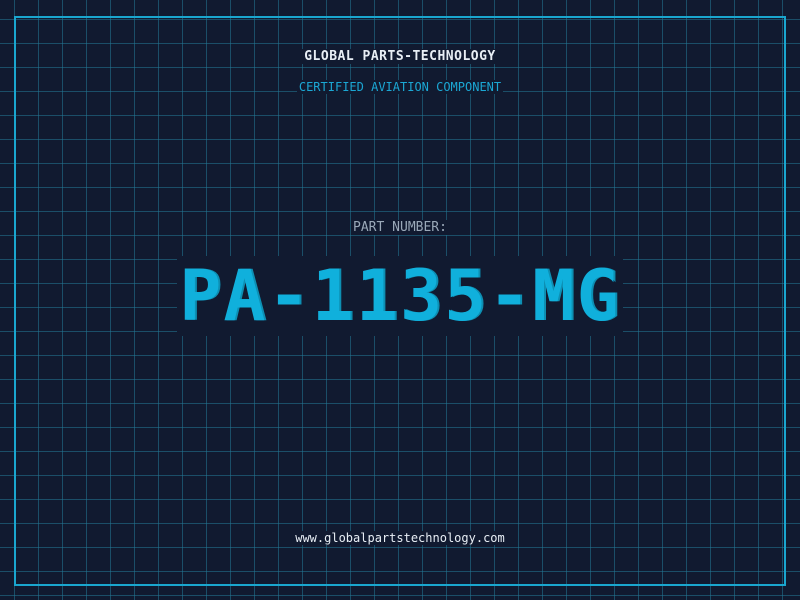 The image size is (800, 600). I want to click on website-line: www.globalpartstechnology.com, so click(400, 538).